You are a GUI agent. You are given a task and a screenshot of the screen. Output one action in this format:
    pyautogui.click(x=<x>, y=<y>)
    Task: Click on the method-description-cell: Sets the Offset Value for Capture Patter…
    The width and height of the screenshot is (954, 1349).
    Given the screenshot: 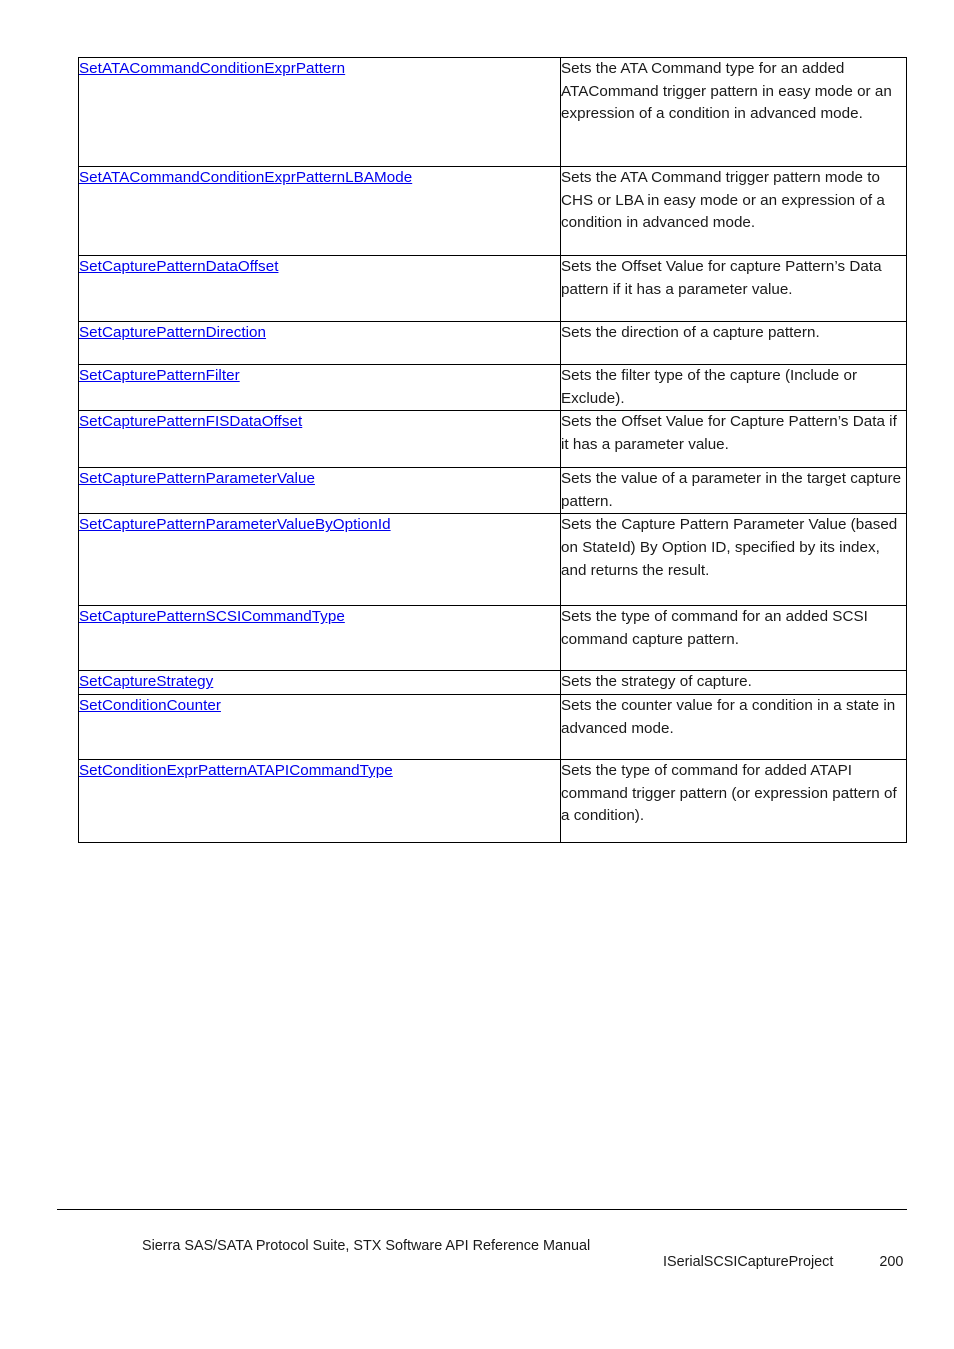 What is the action you would take?
    pyautogui.click(x=733, y=439)
    